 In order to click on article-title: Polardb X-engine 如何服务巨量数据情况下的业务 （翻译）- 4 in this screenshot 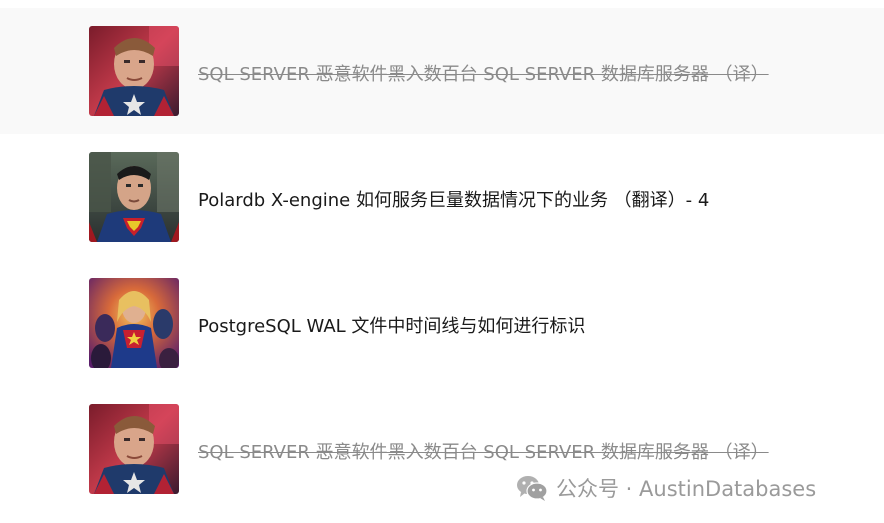, I will do `click(453, 199)`.